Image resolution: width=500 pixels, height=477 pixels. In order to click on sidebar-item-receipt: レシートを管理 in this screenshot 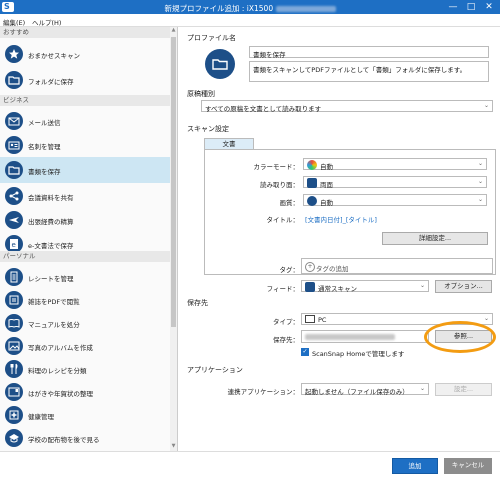, I will do `click(85, 277)`.